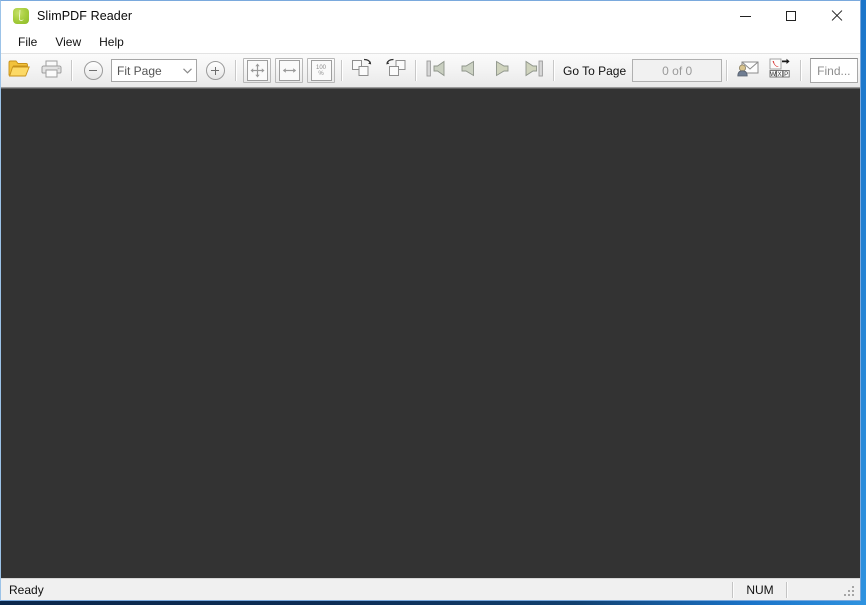 The image size is (866, 605). I want to click on svg-text: X, so click(780, 73).